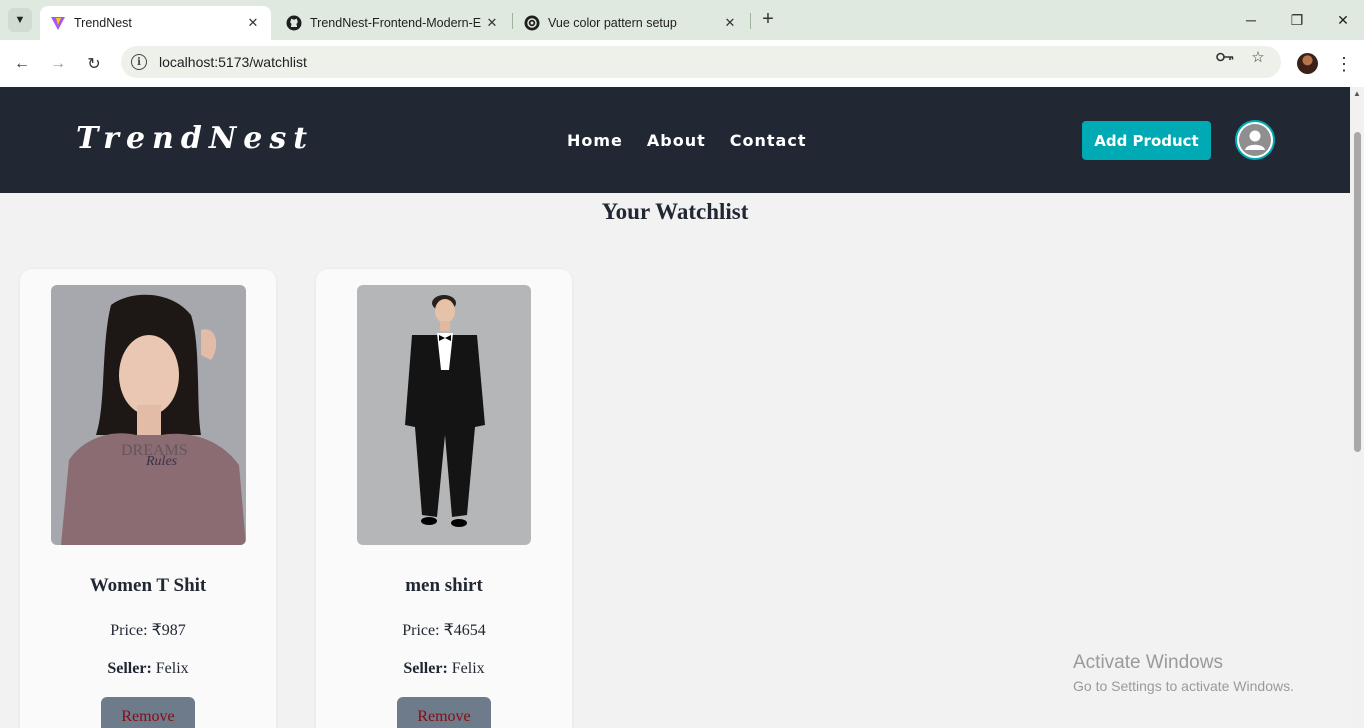 Image resolution: width=1364 pixels, height=728 pixels. I want to click on address-bar: i localhost:5173/watchlist, so click(701, 62).